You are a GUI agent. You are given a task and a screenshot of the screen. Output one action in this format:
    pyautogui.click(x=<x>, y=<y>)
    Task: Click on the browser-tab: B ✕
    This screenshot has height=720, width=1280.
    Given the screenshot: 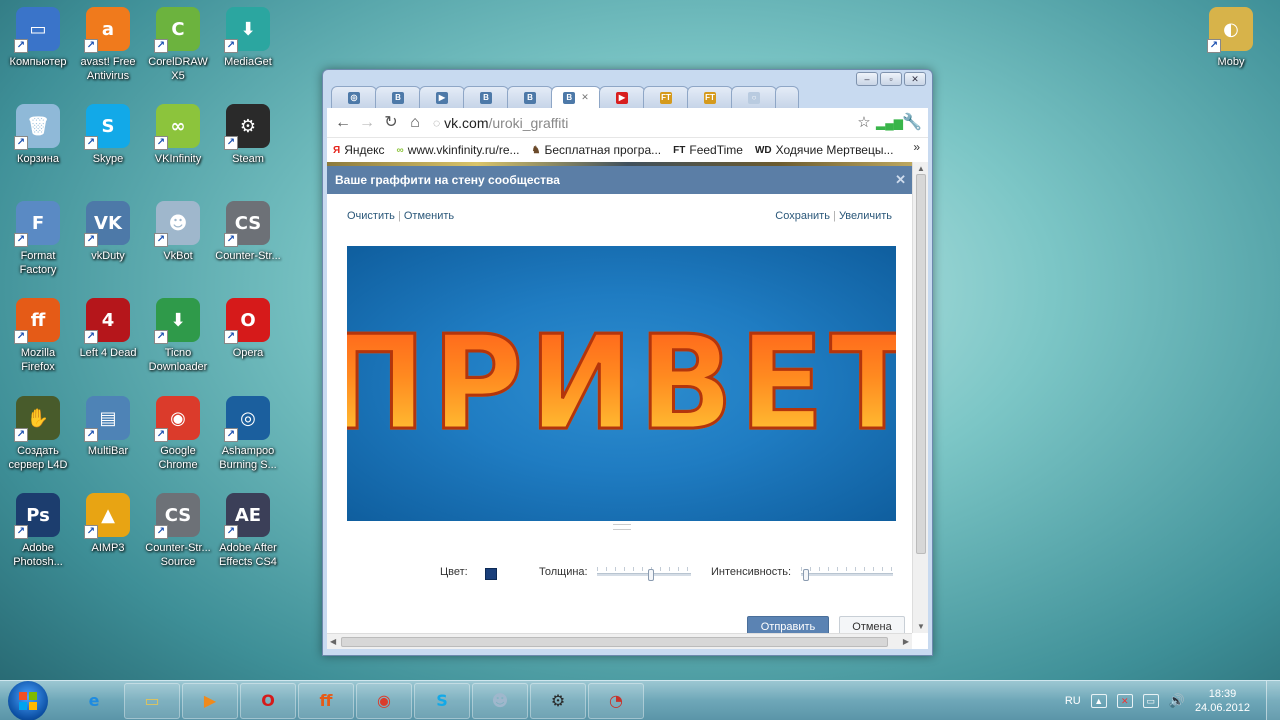 What is the action you would take?
    pyautogui.click(x=576, y=97)
    